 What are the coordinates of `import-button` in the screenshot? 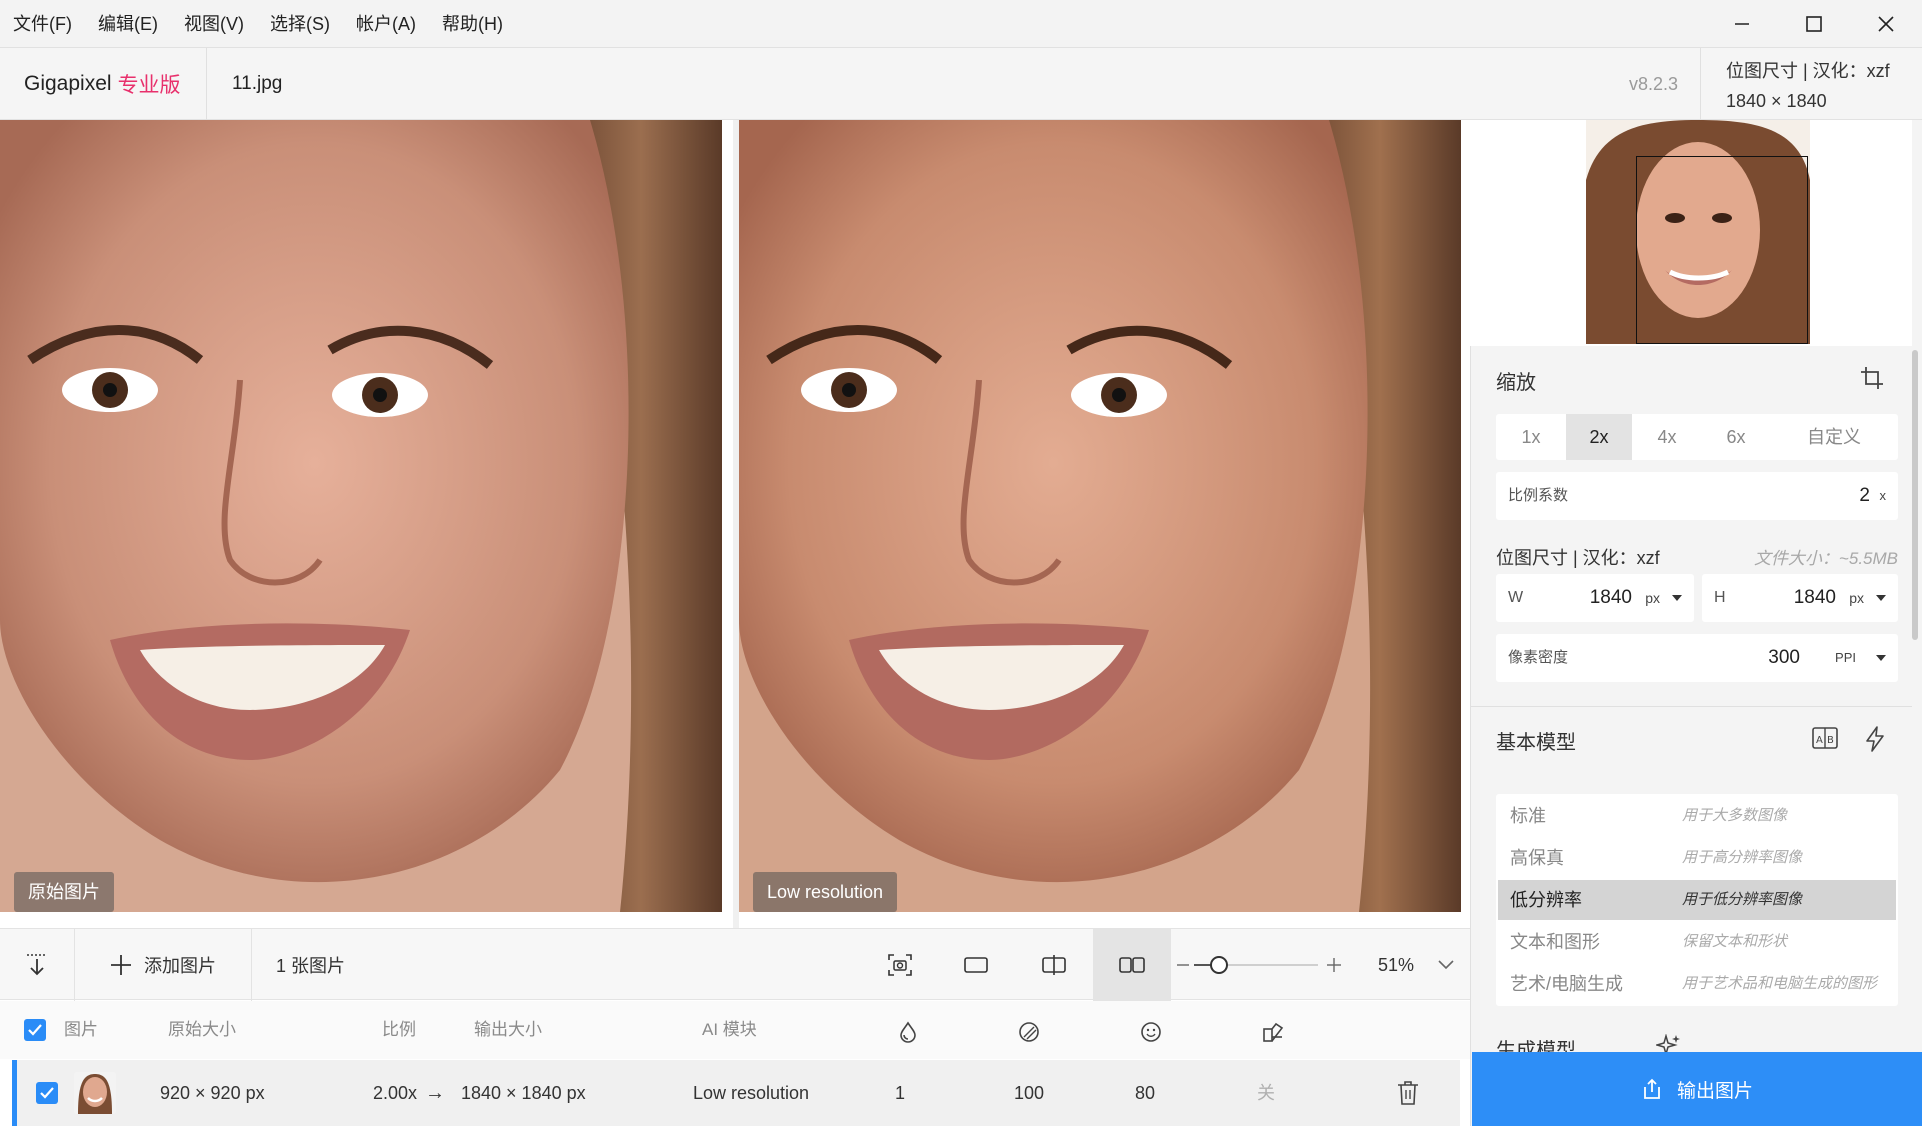 It's located at (37, 965).